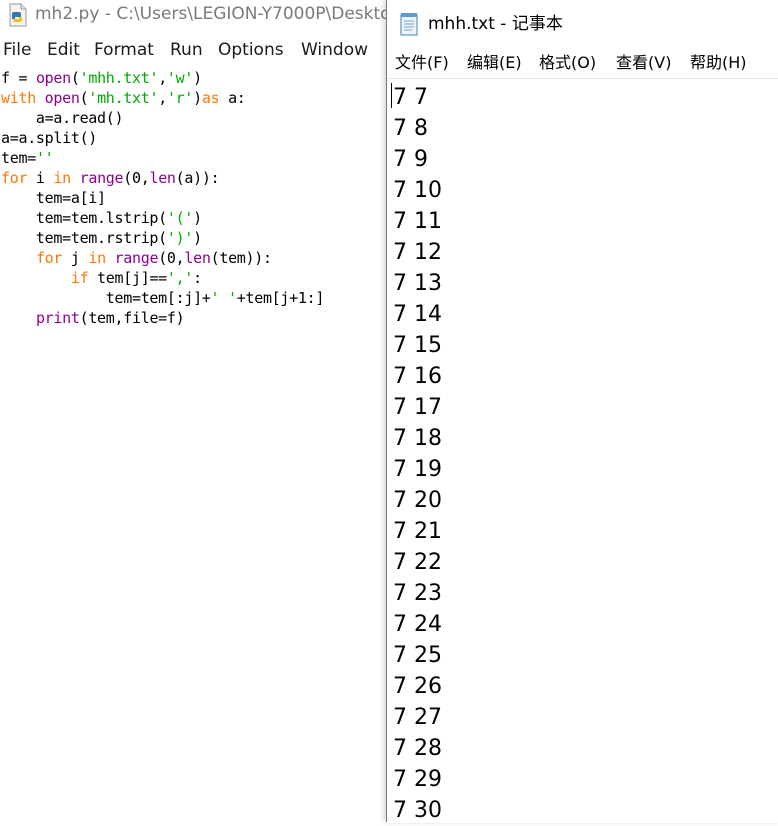 This screenshot has width=778, height=826. I want to click on notepad-menubar: 文件(F) 编辑(E) 格式(O) 查看(V) 帮助(H), so click(582, 63).